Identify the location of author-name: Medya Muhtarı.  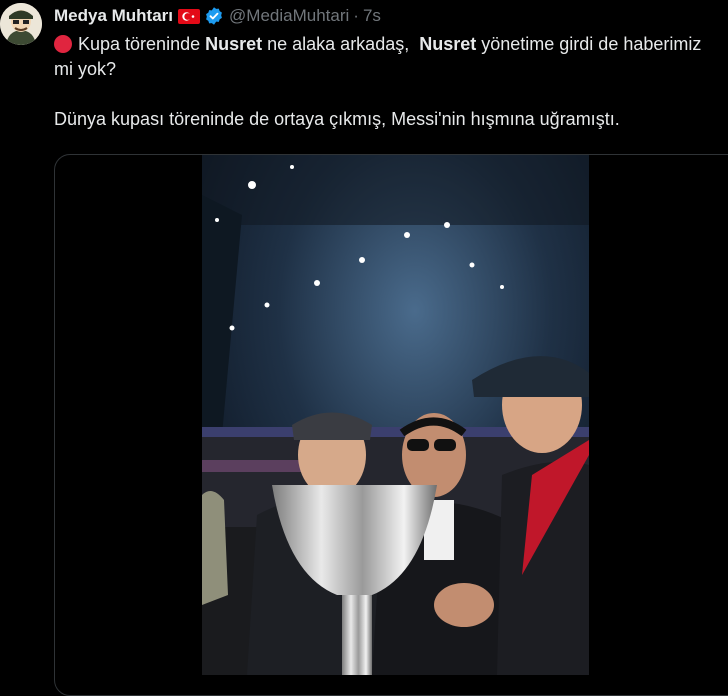
(113, 16).